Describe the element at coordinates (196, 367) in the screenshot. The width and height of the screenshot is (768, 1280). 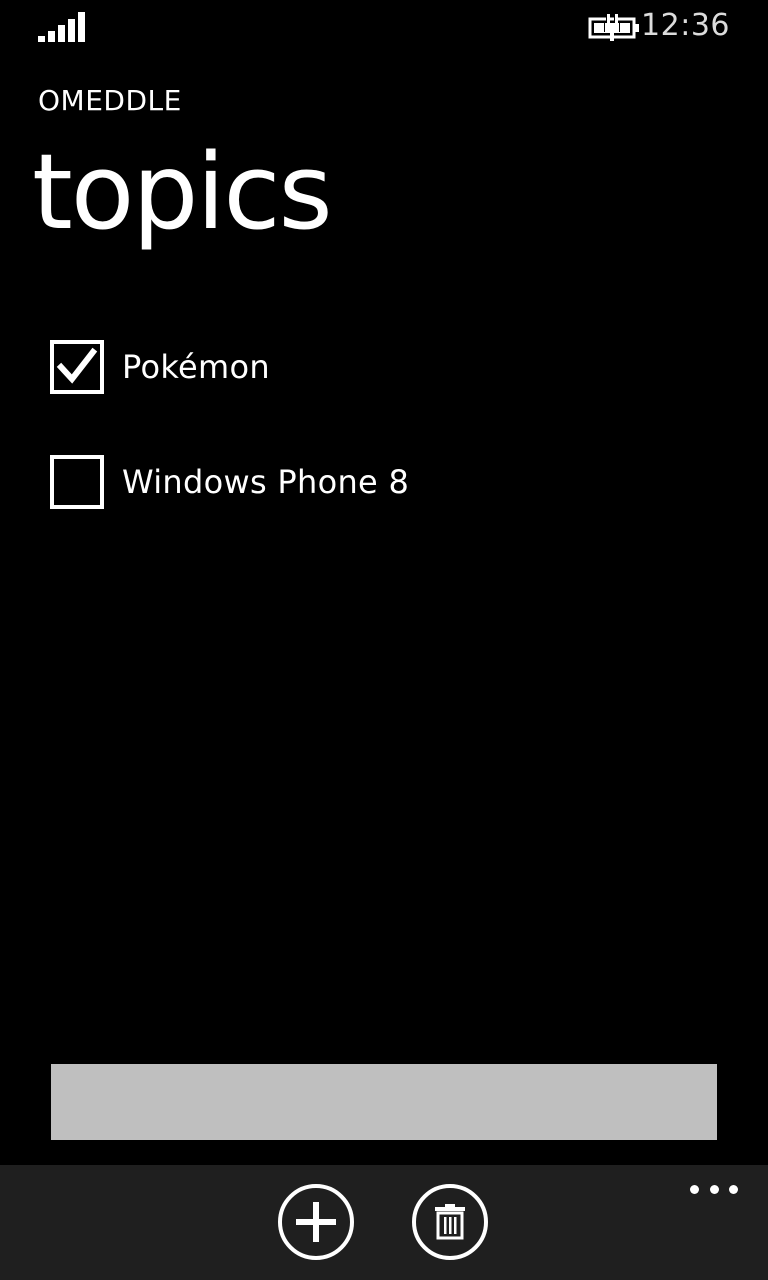
I see `topic-label: Pokémon` at that location.